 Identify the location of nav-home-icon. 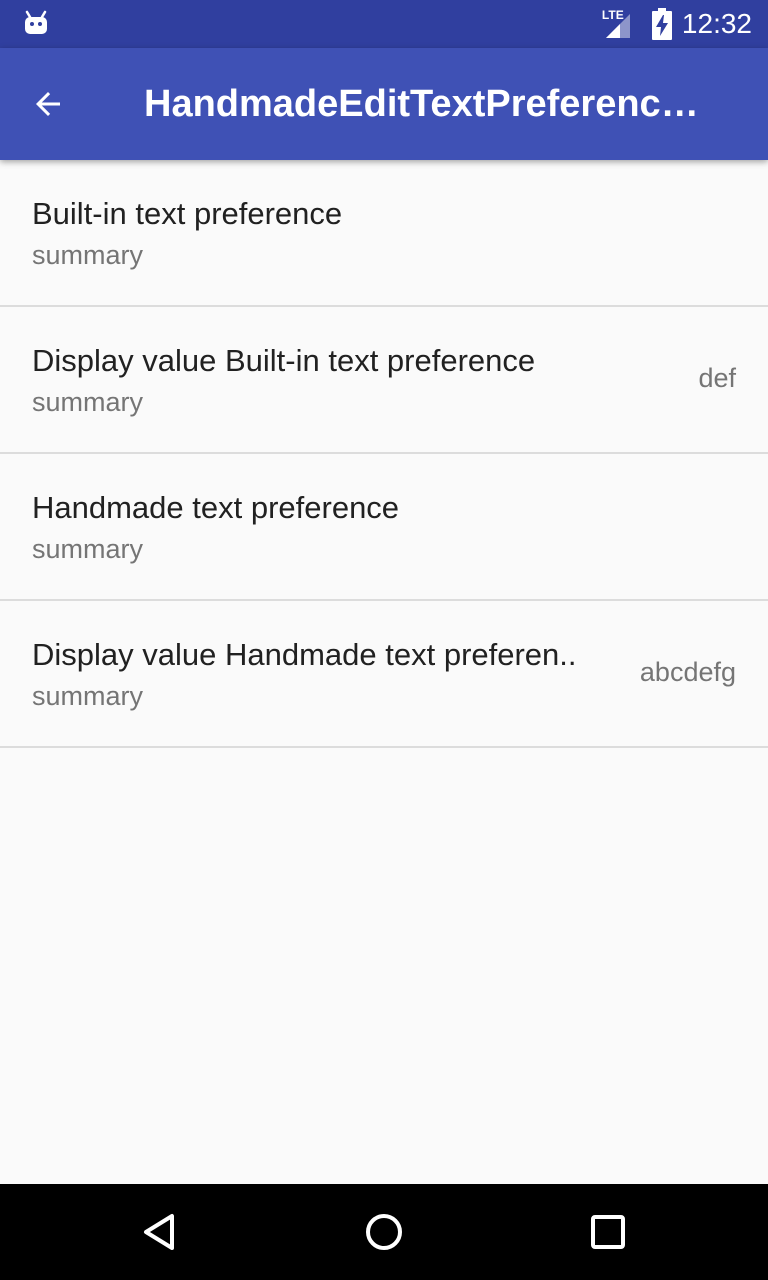
(384, 1232).